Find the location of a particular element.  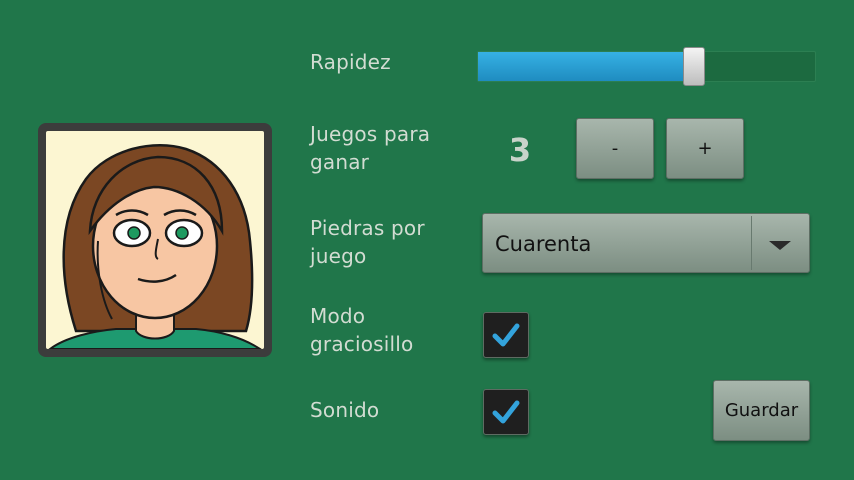

decrement-button-label: - is located at coordinates (615, 148).